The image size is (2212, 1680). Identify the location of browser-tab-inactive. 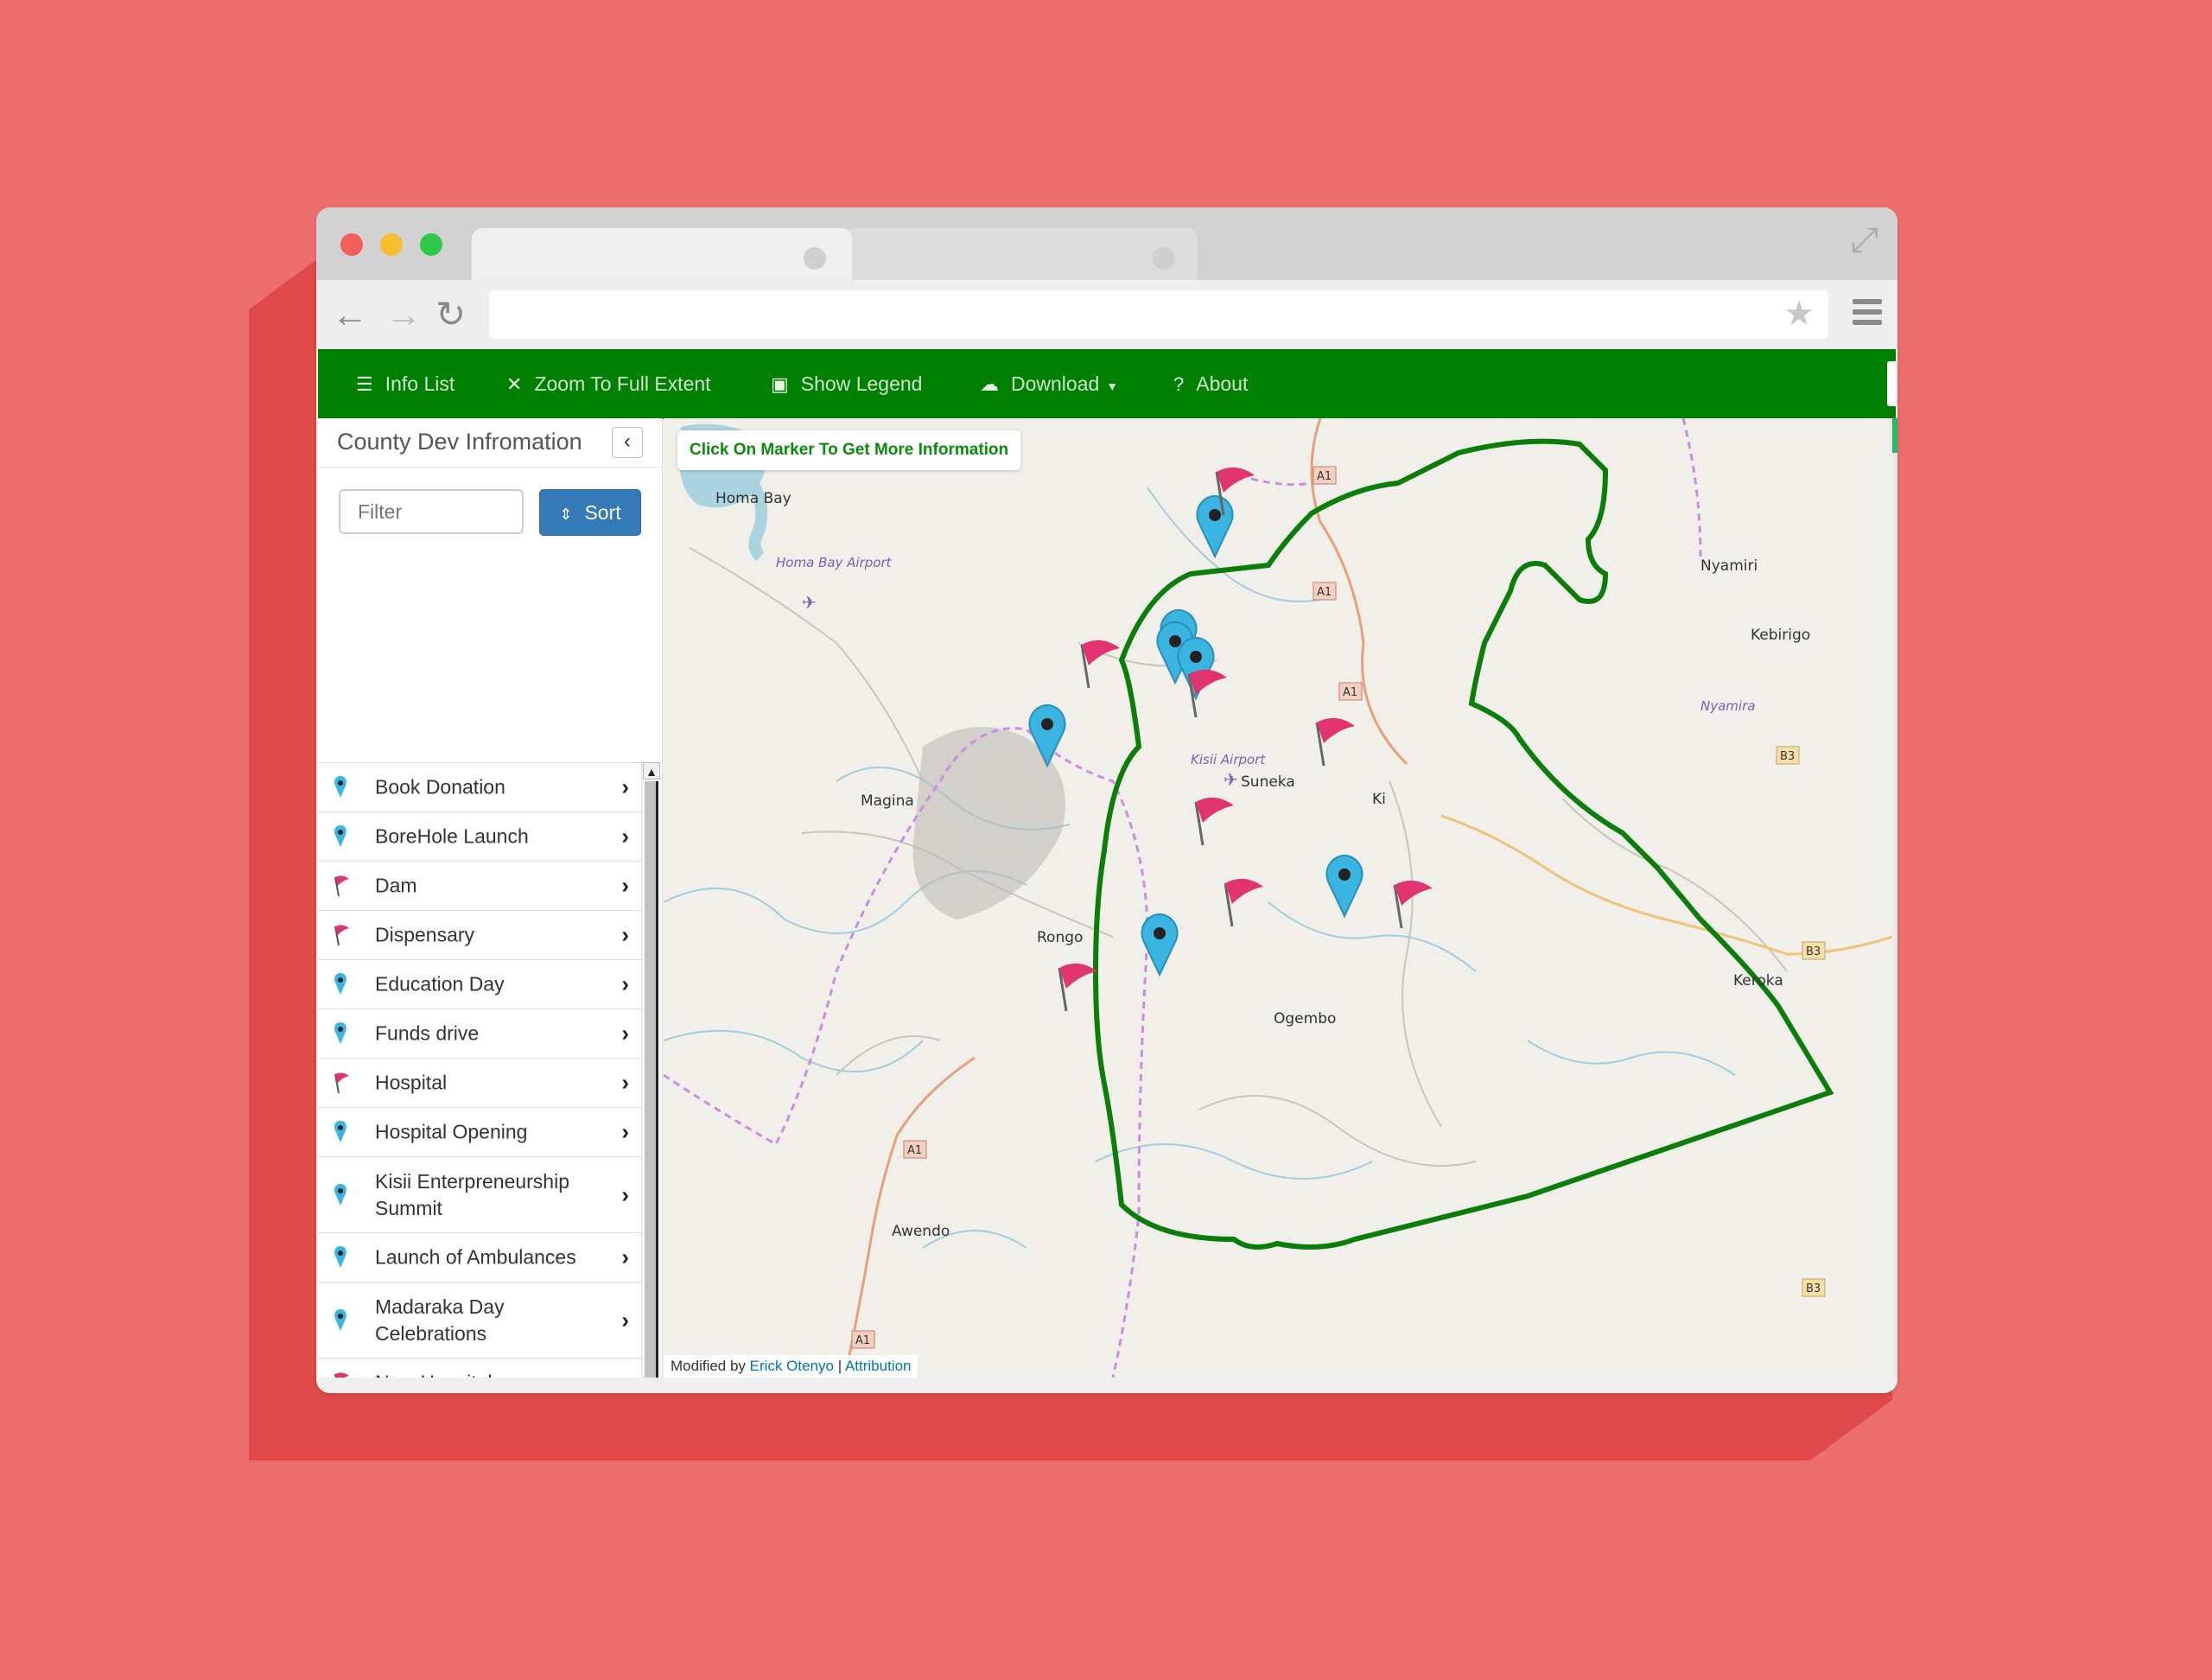
(1021, 254).